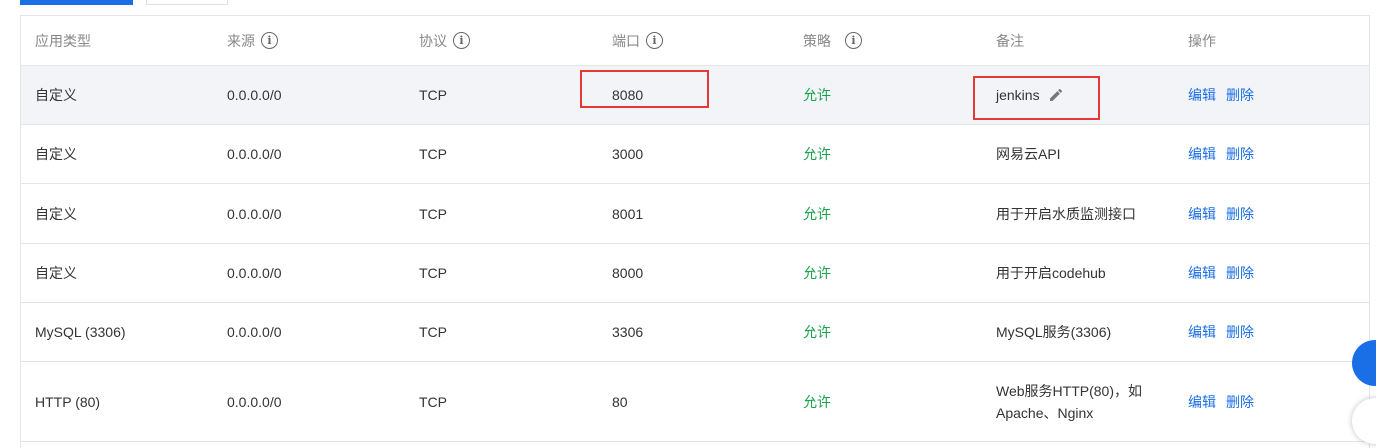 The height and width of the screenshot is (448, 1376). What do you see at coordinates (1202, 40) in the screenshot?
I see `header-actions: 操作` at bounding box center [1202, 40].